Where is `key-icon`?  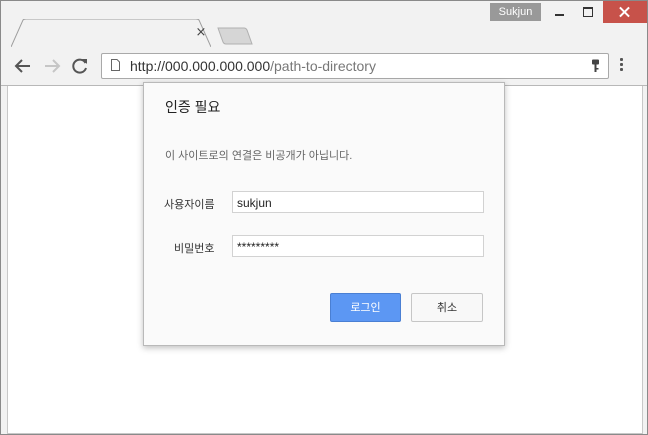
key-icon is located at coordinates (595, 66).